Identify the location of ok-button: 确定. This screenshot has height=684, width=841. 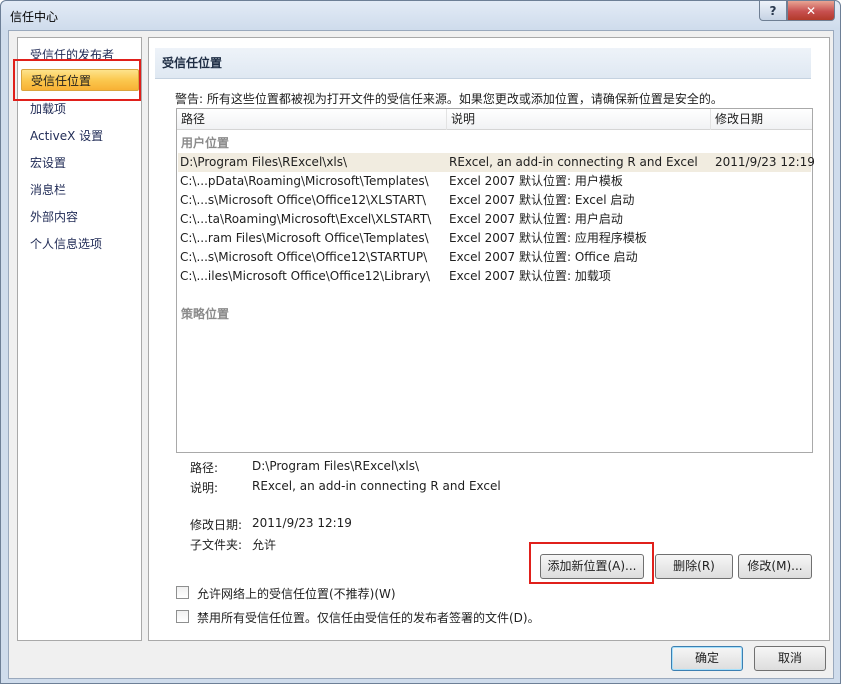
(707, 658).